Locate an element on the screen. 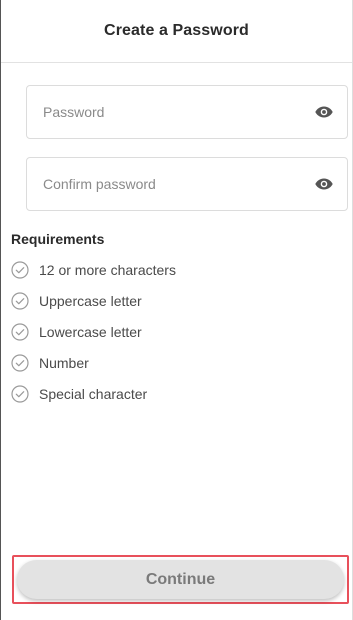  continue-highlight: Continue is located at coordinates (180, 579).